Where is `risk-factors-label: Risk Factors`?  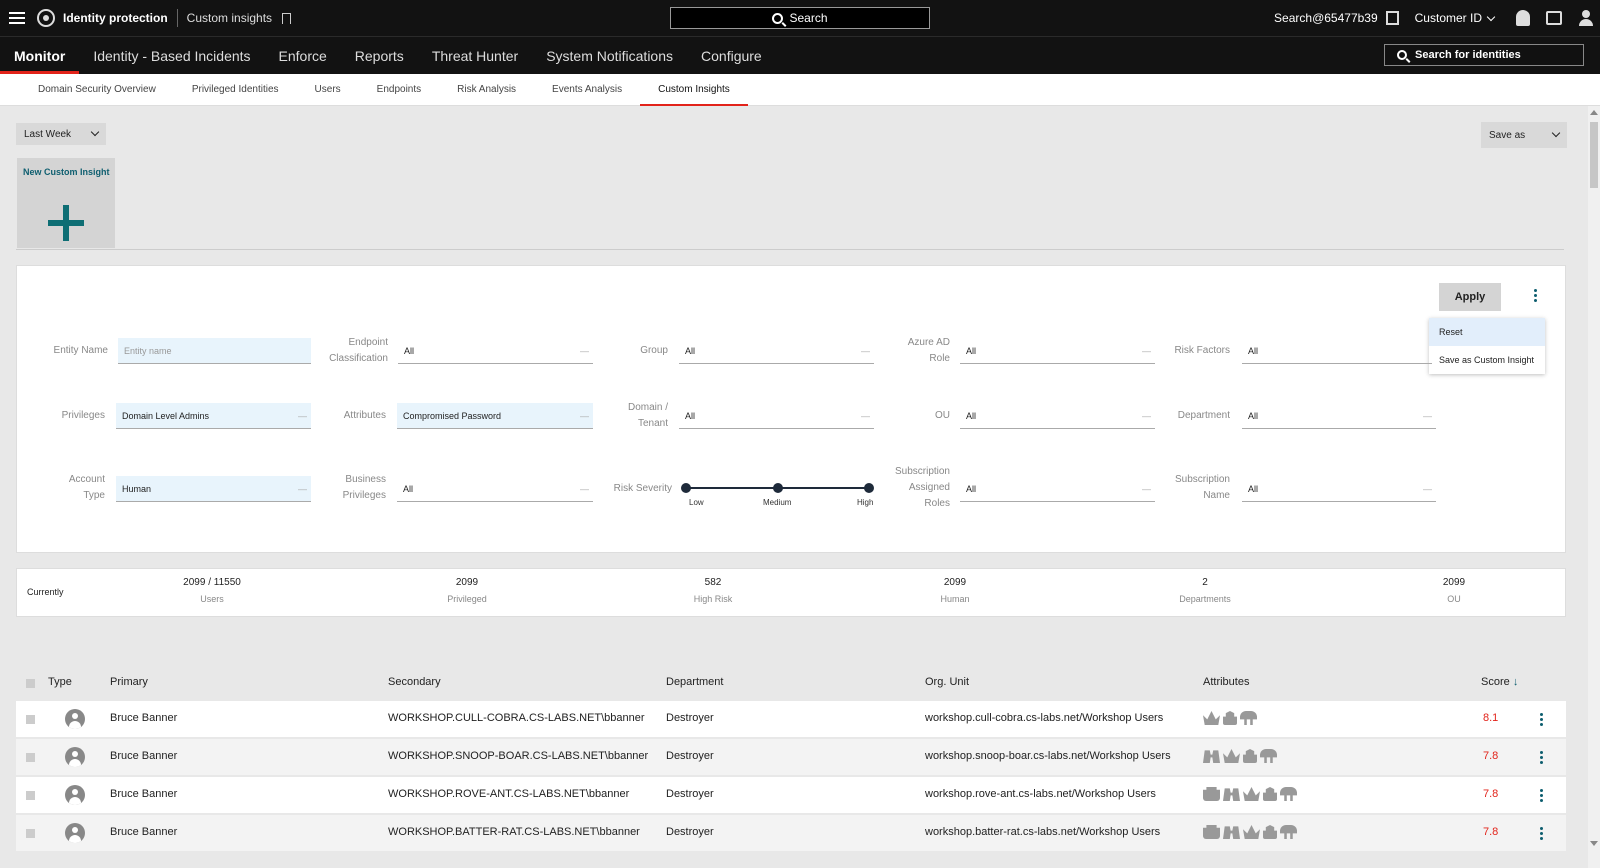
risk-factors-label: Risk Factors is located at coordinates (1202, 350).